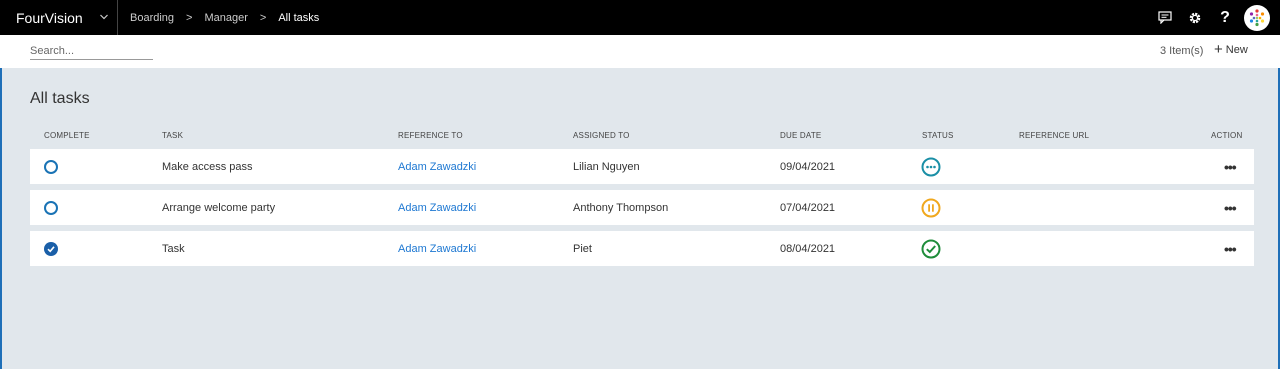  What do you see at coordinates (1227, 135) in the screenshot?
I see `column-header-action: ACTION` at bounding box center [1227, 135].